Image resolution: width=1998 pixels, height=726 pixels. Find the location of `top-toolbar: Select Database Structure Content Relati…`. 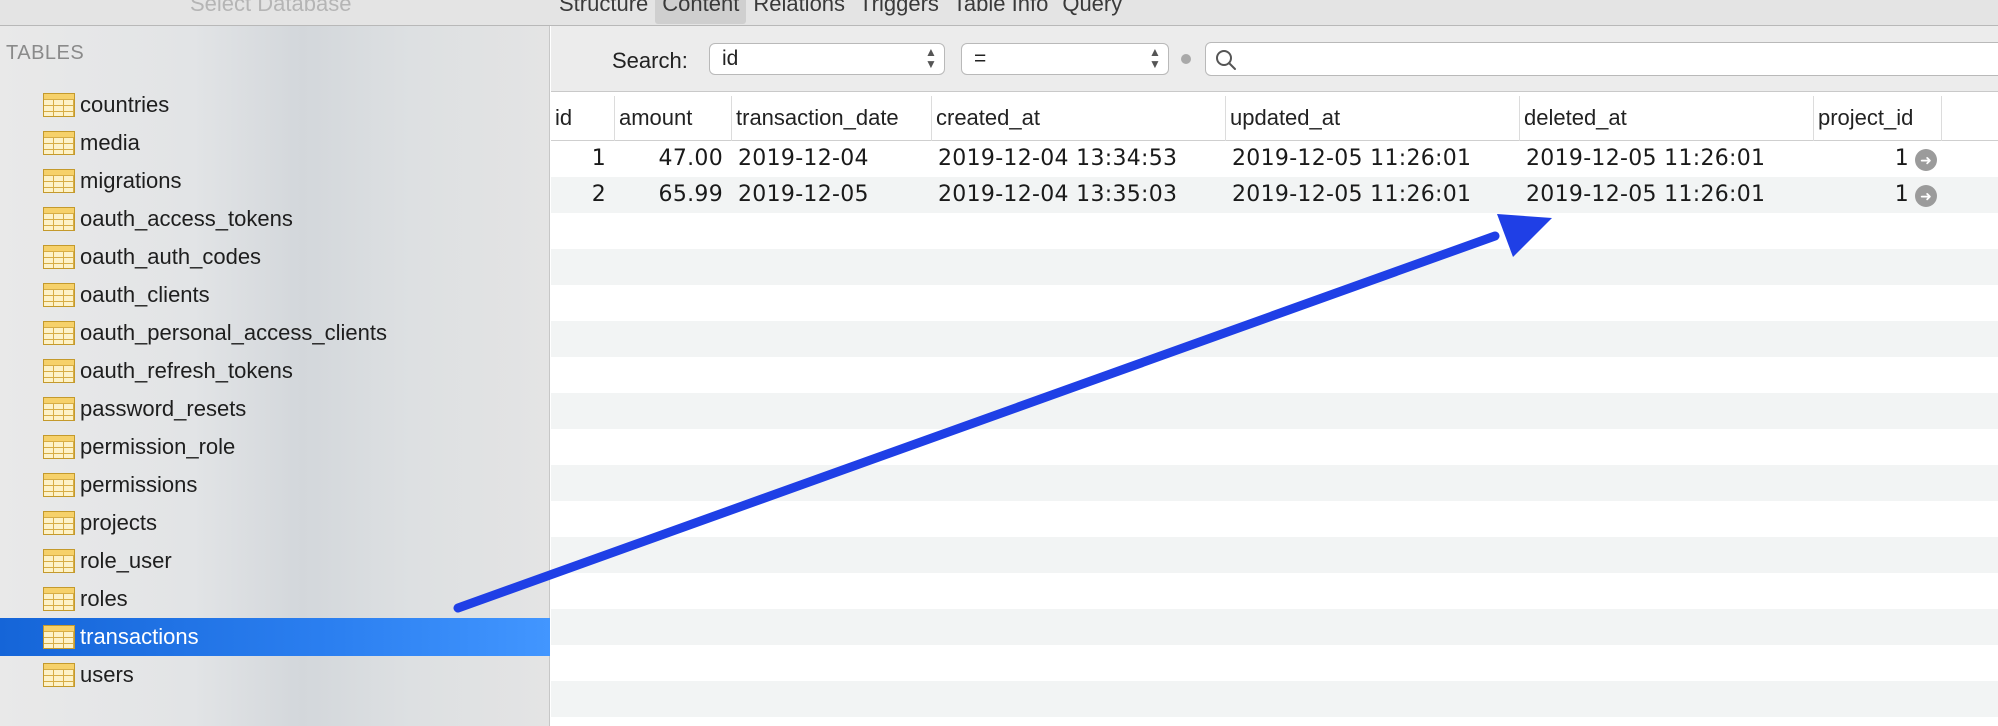

top-toolbar: Select Database Structure Content Relati… is located at coordinates (999, 13).